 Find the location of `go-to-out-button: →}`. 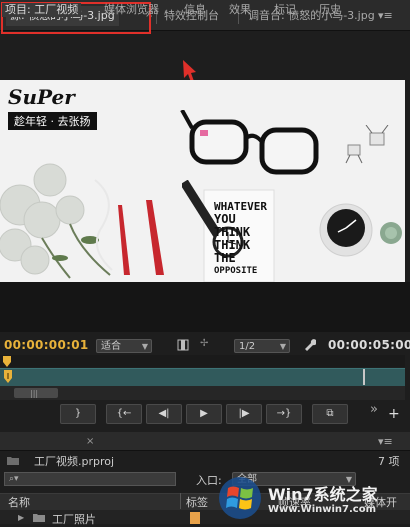

go-to-out-button: →} is located at coordinates (284, 414).